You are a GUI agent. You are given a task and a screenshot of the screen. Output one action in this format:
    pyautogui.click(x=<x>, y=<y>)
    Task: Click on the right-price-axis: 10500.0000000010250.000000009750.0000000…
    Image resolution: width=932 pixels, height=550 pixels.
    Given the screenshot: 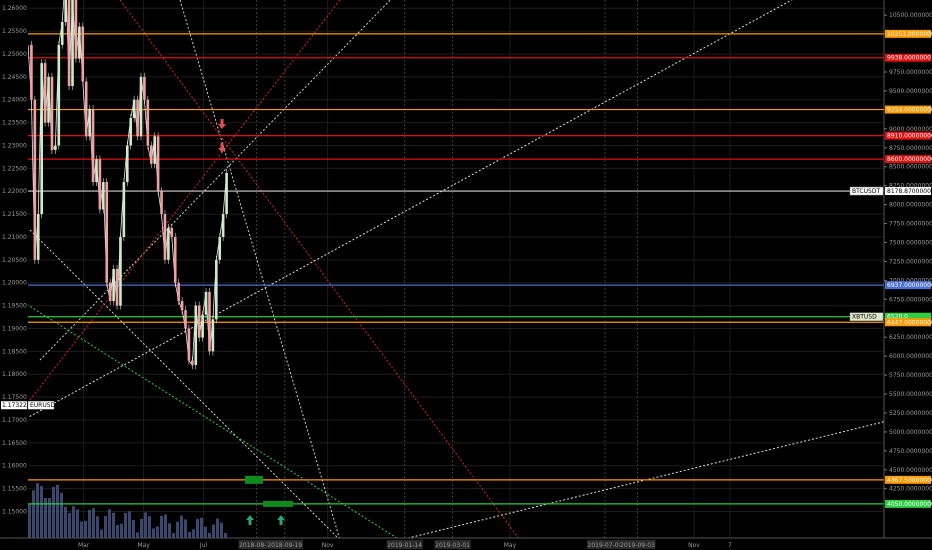 What is the action you would take?
    pyautogui.click(x=907, y=275)
    